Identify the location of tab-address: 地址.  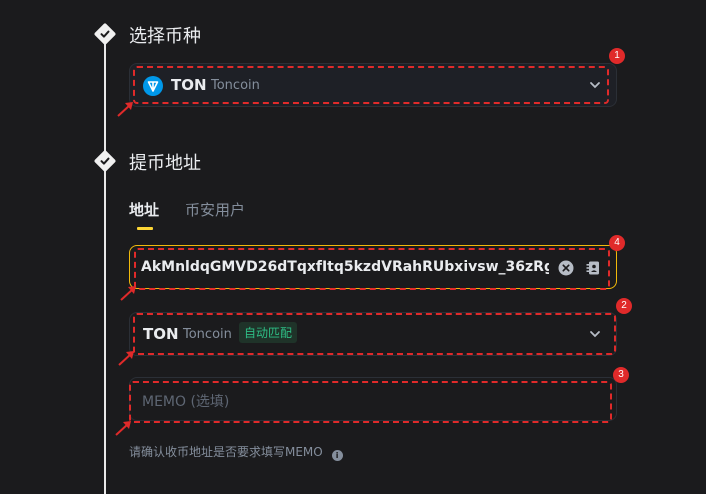
(144, 209).